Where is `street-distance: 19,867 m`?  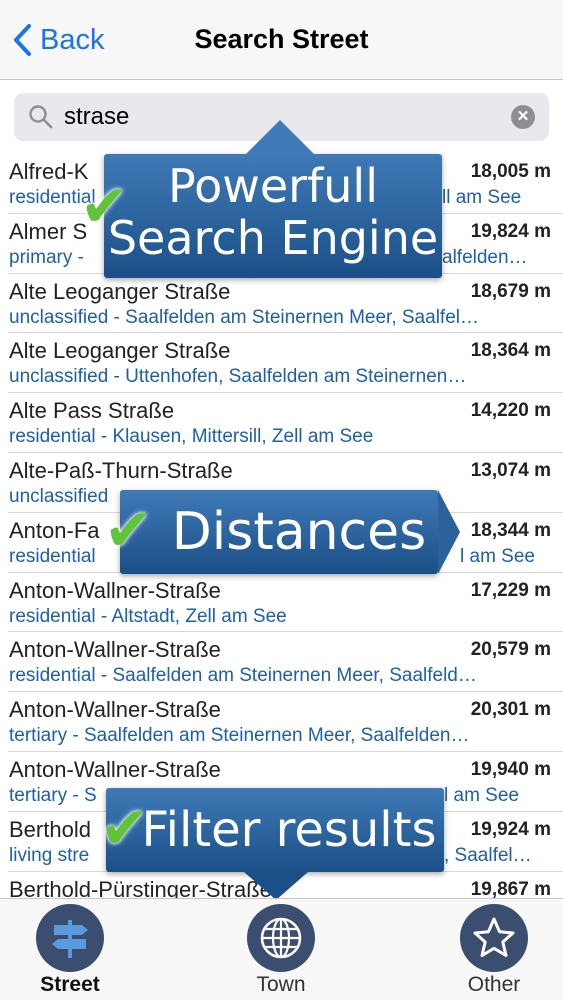
street-distance: 19,867 m is located at coordinates (510, 888).